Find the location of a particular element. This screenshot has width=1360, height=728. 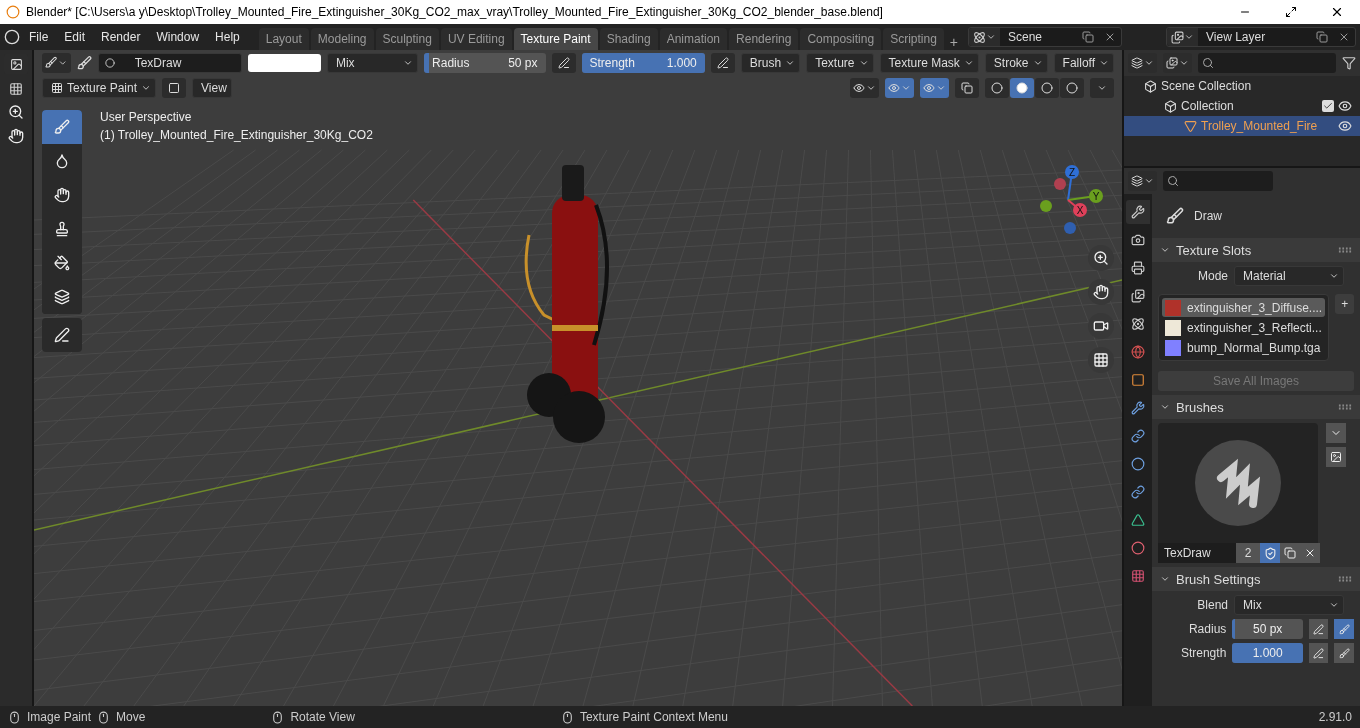

workspace-tab: Scripting is located at coordinates (913, 39).